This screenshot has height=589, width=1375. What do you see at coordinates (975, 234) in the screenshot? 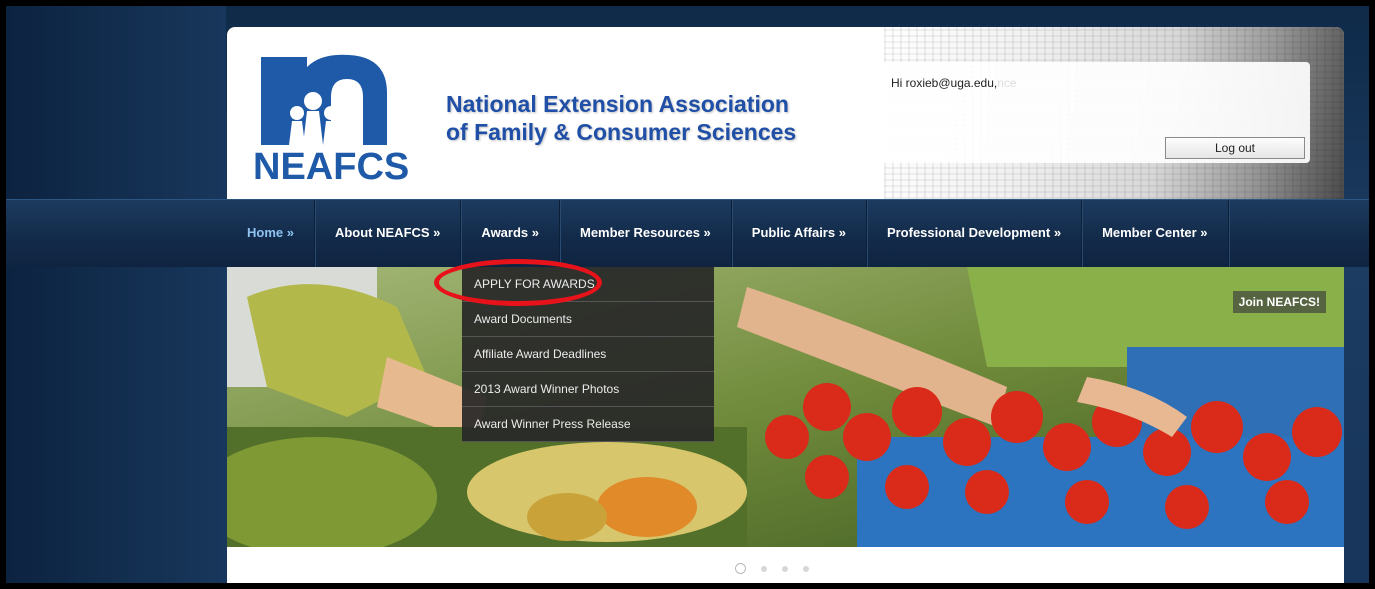
I see `nav-item-professional-development: Professional Development »` at bounding box center [975, 234].